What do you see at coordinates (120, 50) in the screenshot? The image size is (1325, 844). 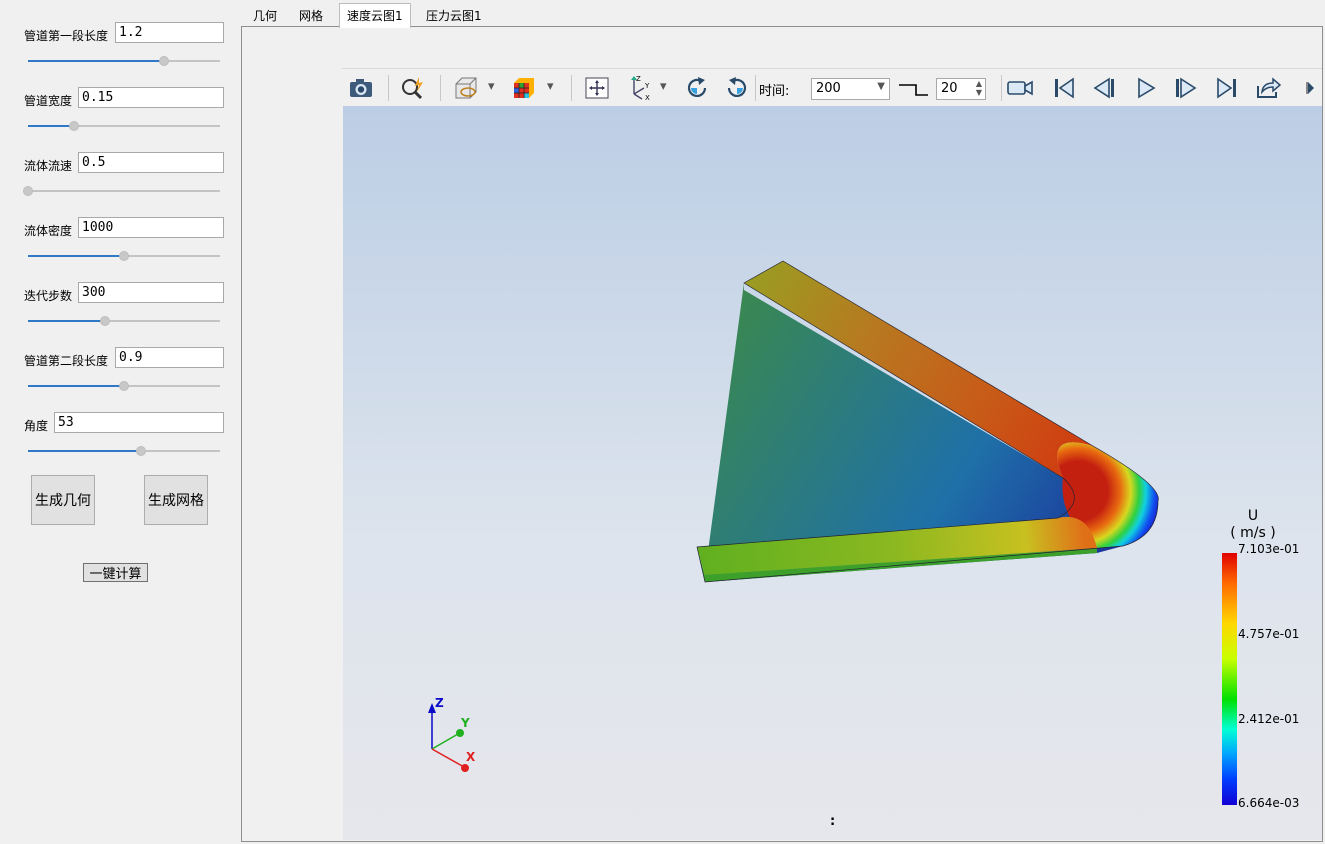 I see `param-first-segment-length: 管道第一段长度 1.2` at bounding box center [120, 50].